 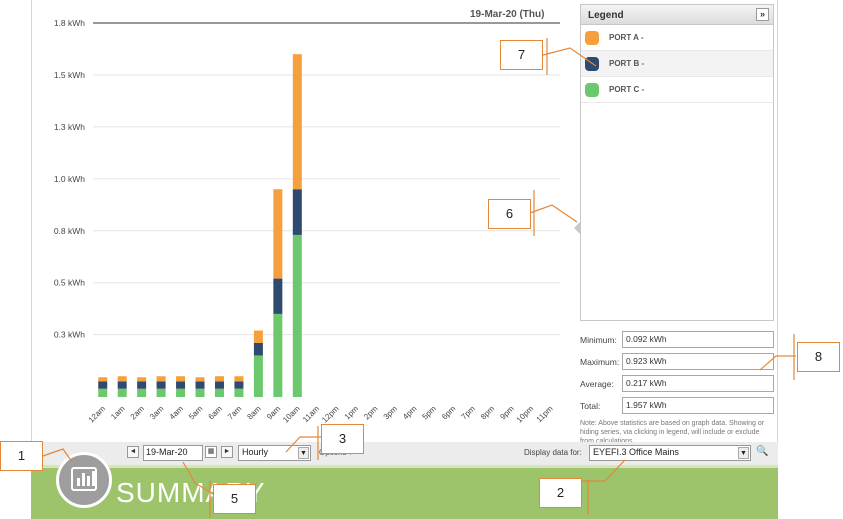 What do you see at coordinates (627, 89) in the screenshot?
I see `legend-label: PORT C -` at bounding box center [627, 89].